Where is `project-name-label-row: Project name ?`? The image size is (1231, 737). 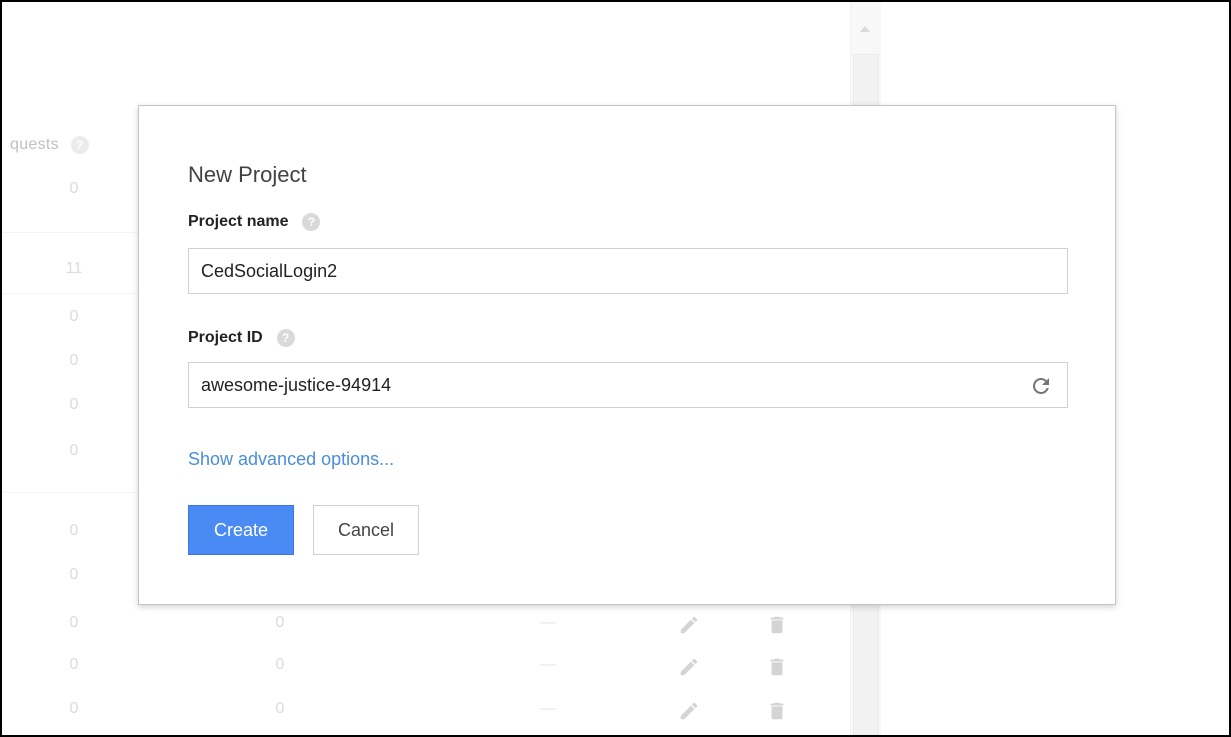
project-name-label-row: Project name ? is located at coordinates (254, 222).